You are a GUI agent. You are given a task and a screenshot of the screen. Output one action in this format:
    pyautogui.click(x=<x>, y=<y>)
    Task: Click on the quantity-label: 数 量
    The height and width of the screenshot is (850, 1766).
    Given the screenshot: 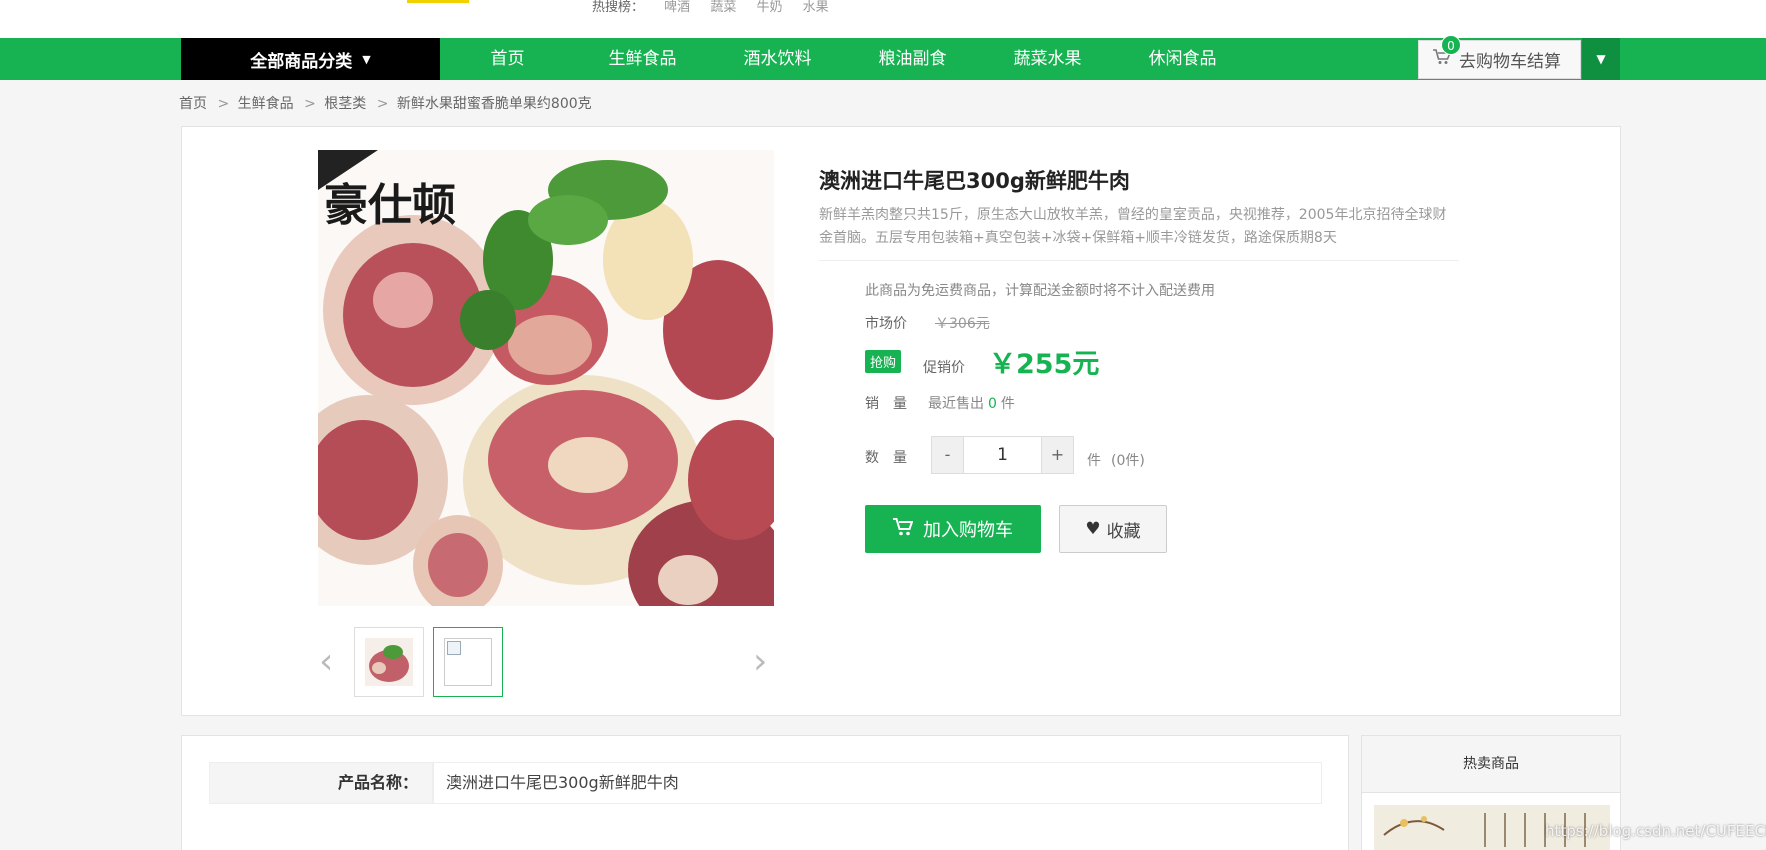 What is the action you would take?
    pyautogui.click(x=886, y=458)
    